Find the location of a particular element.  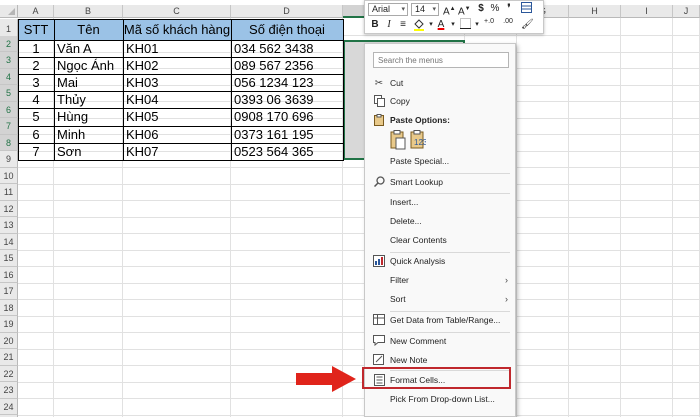

format-painter-icon: 🖌 is located at coordinates (527, 25).